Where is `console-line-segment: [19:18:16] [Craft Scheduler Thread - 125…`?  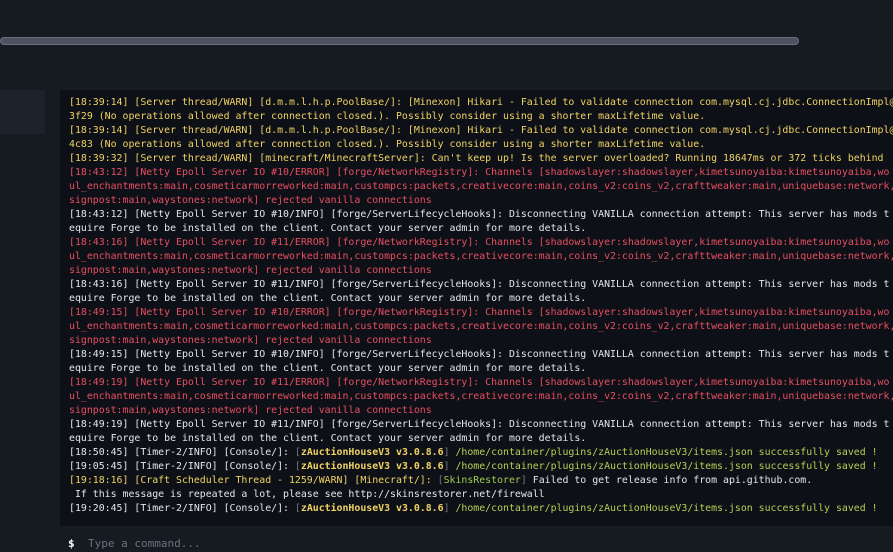 console-line-segment: [19:18:16] [Craft Scheduler Thread - 125… is located at coordinates (253, 480).